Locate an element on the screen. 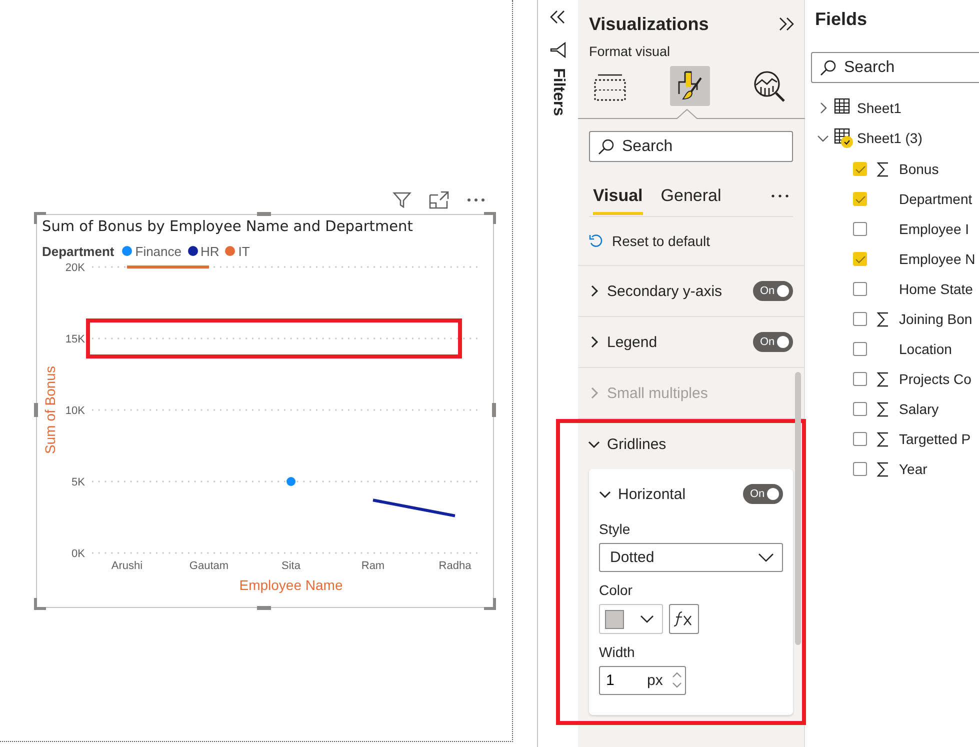  field-name: Department is located at coordinates (935, 199).